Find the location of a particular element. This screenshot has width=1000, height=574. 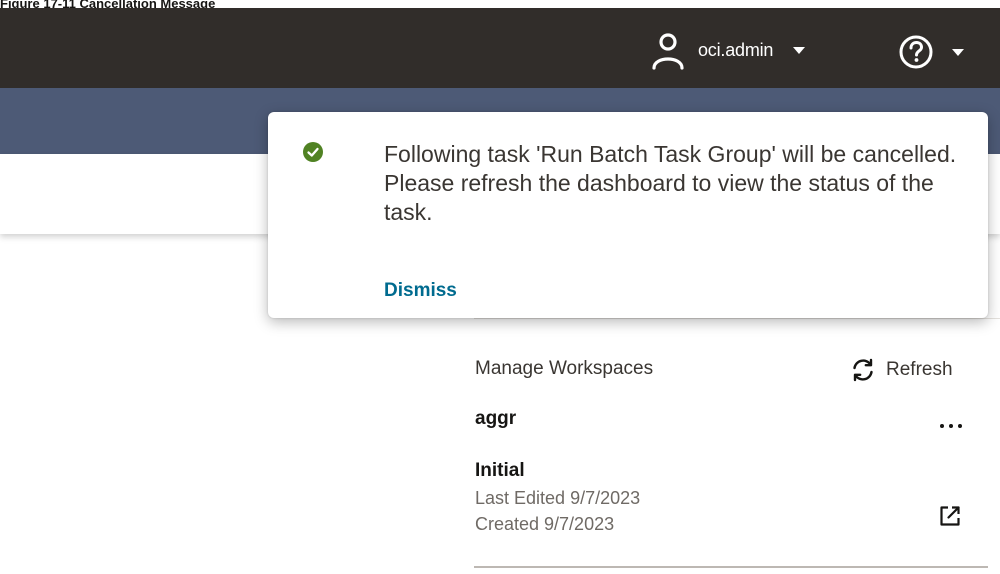

figure-caption: Figure 17-11 Cancellation Message is located at coordinates (108, 4).